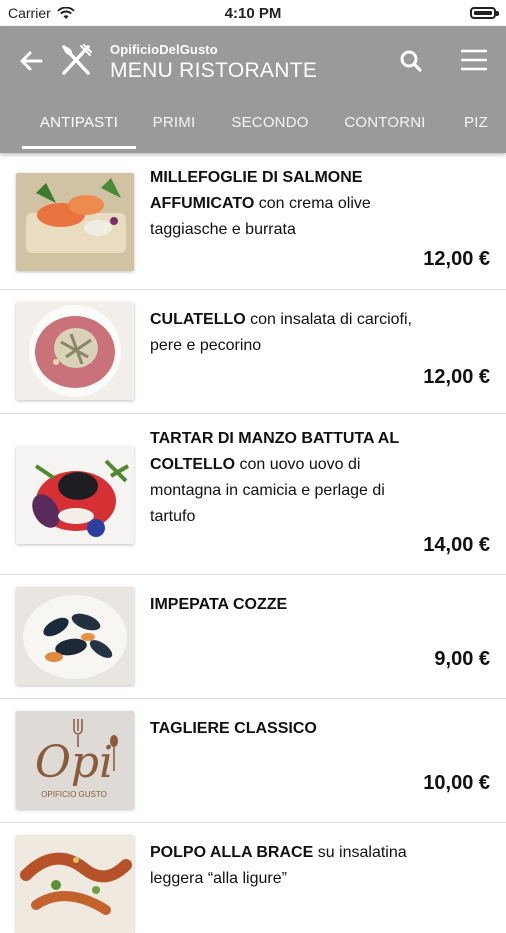 The height and width of the screenshot is (933, 506). Describe the element at coordinates (456, 783) in the screenshot. I see `dish-price: 10,00 €` at that location.